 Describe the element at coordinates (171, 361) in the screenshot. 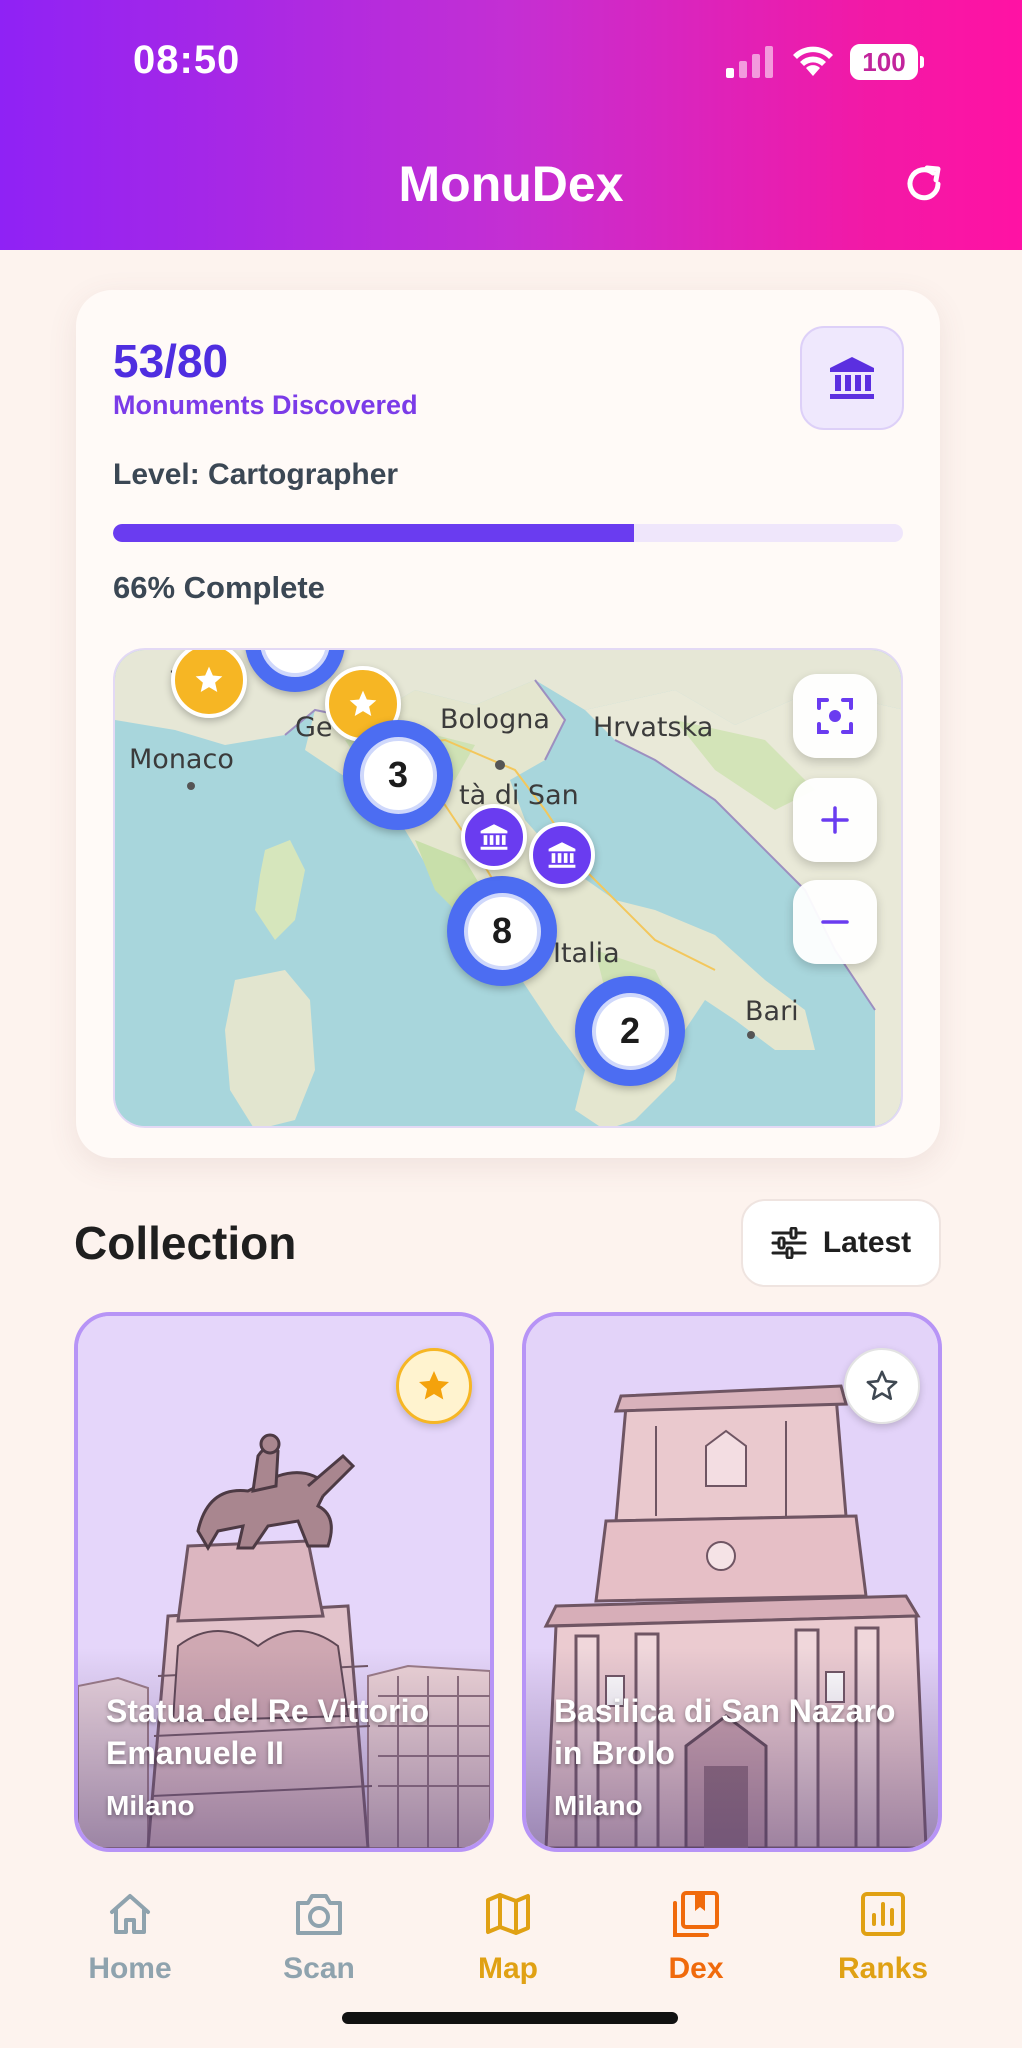

I see `discovered-count: 53/80` at that location.